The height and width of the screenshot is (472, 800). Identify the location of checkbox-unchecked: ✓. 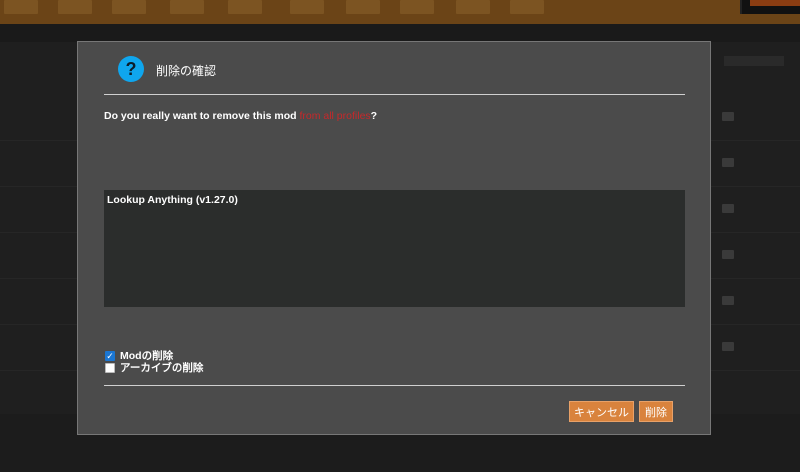
(110, 367).